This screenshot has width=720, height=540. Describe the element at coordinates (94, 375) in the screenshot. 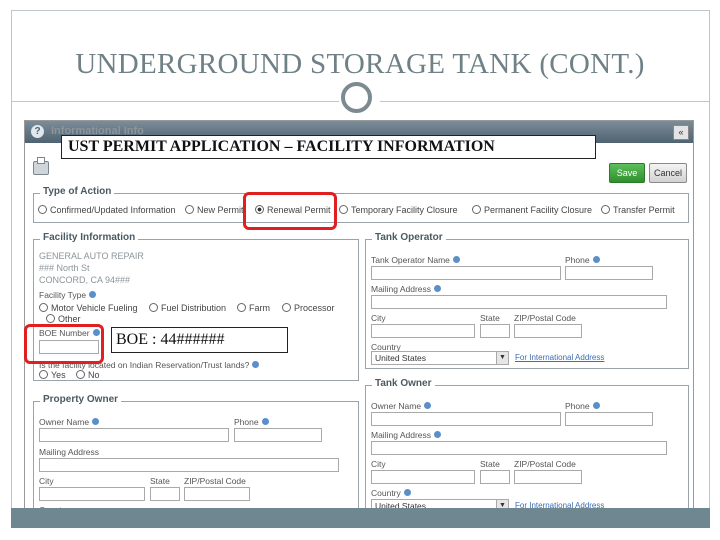

I see `option-label: No` at that location.